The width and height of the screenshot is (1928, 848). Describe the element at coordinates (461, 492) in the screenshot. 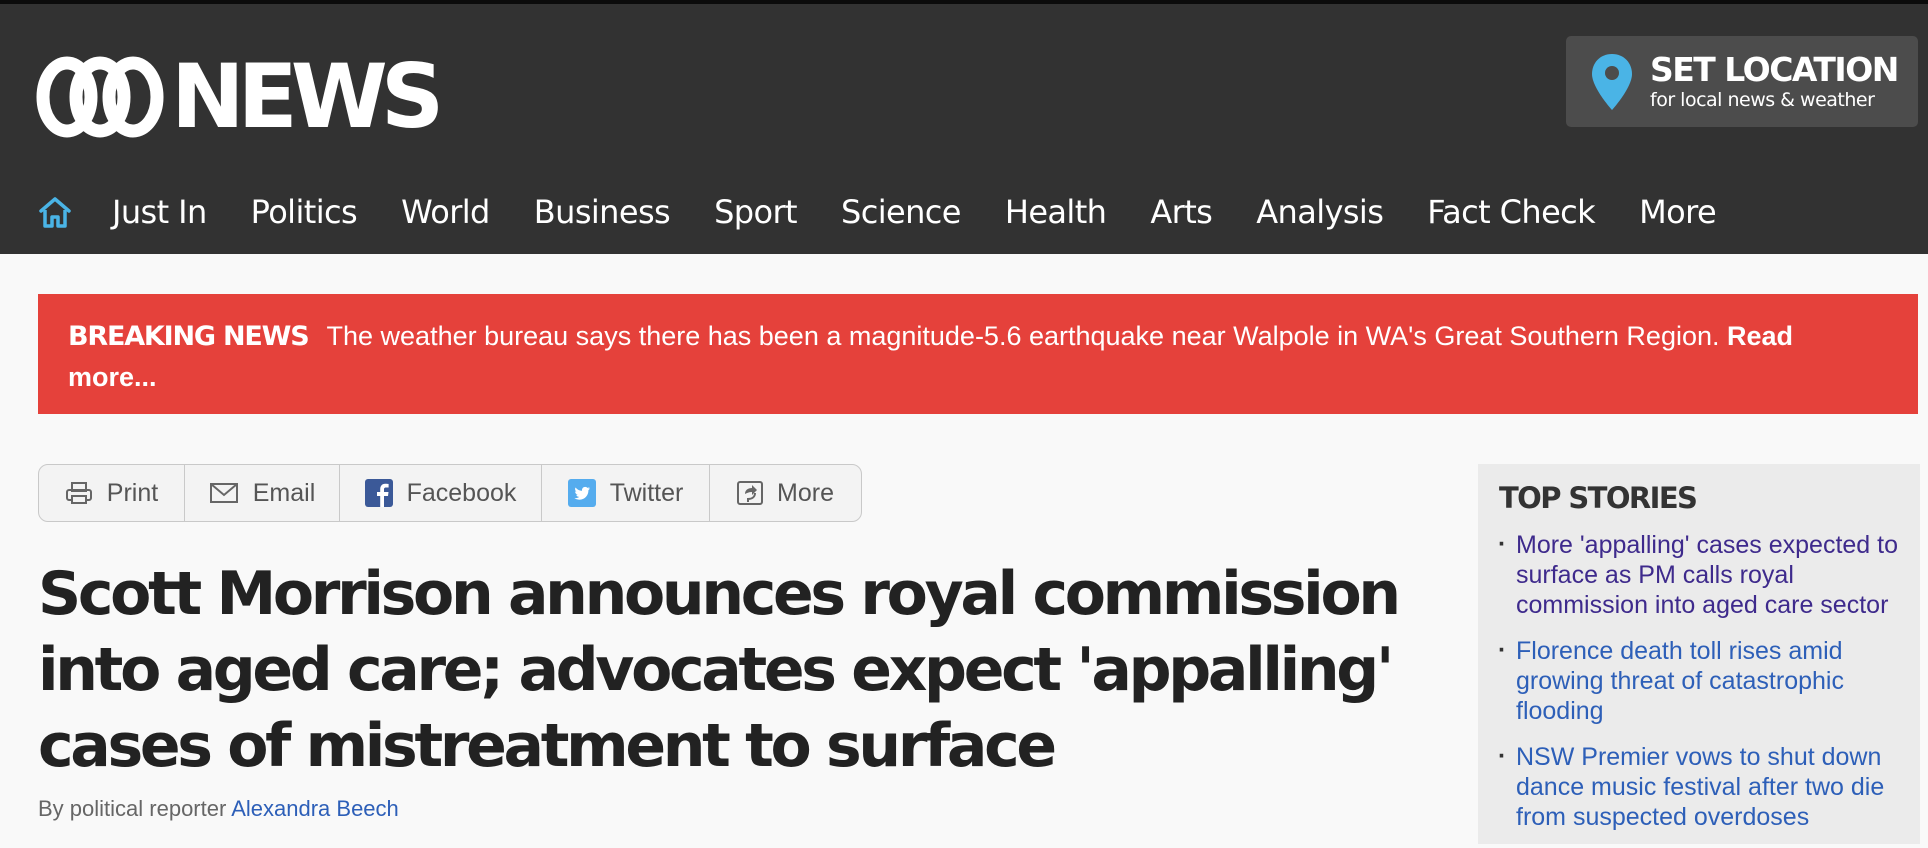

I see `facebook-label: Facebook` at that location.